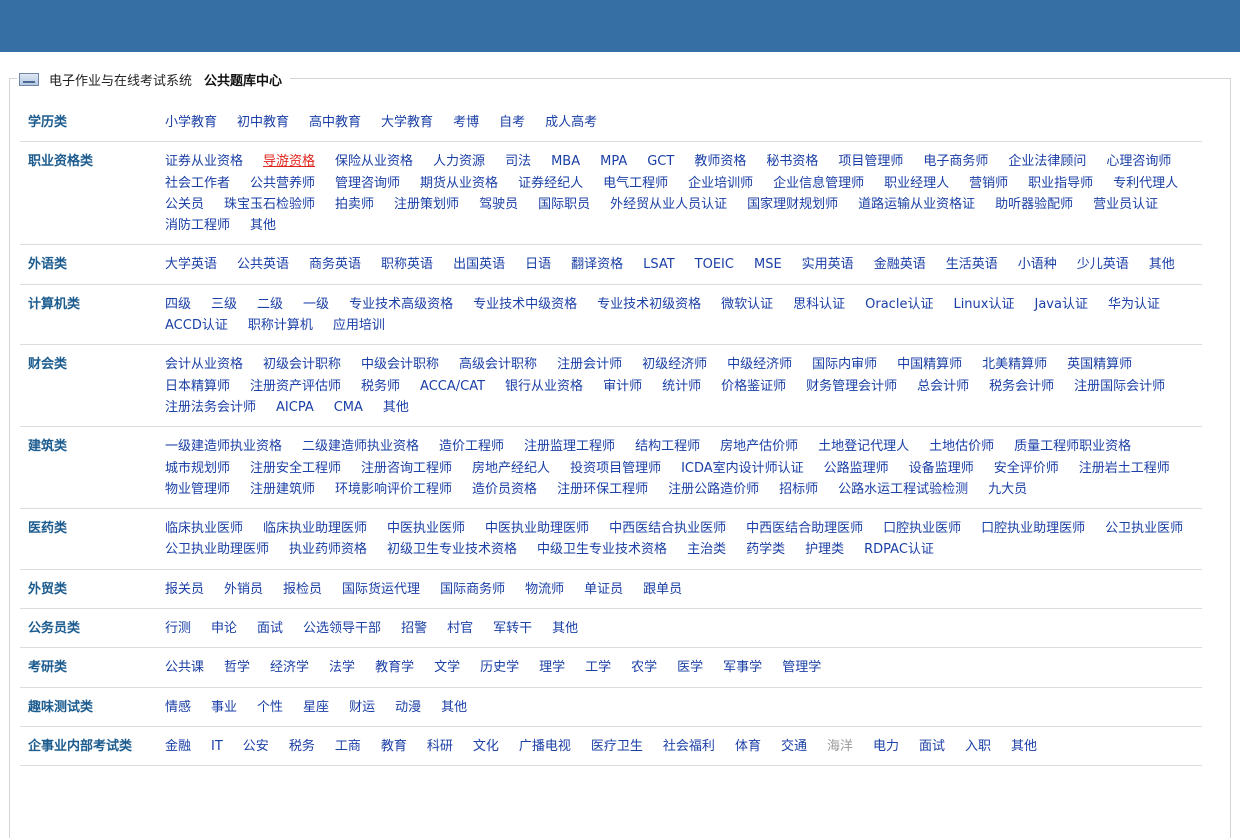  I want to click on category-link: 思科认证, so click(819, 304).